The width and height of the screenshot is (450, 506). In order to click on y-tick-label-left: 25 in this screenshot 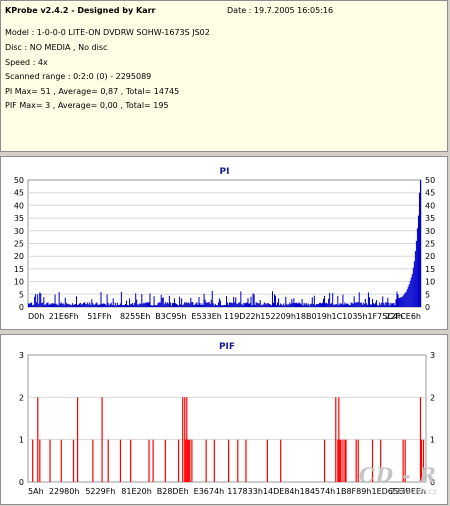, I will do `click(19, 244)`.